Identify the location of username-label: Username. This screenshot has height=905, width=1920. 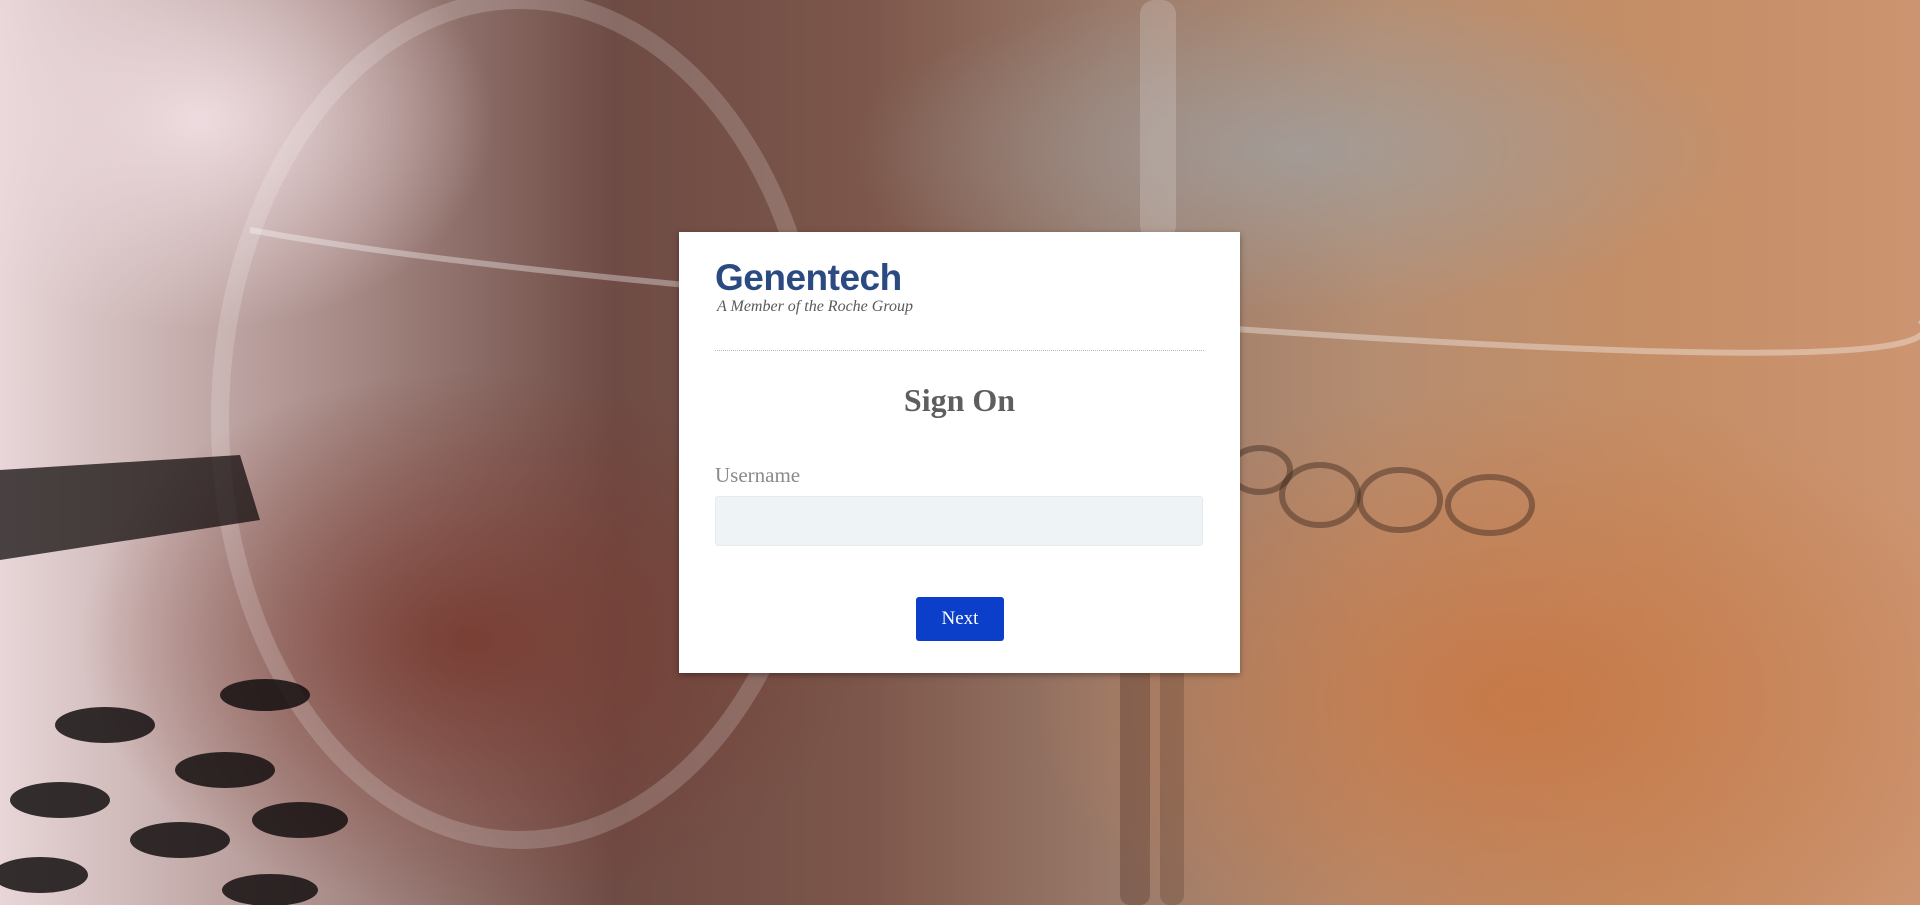
(758, 475).